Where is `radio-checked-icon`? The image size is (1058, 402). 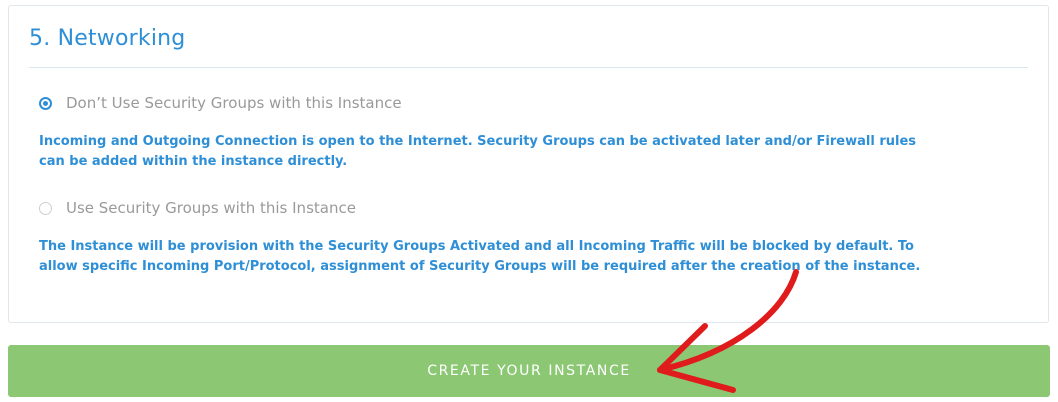 radio-checked-icon is located at coordinates (45, 103).